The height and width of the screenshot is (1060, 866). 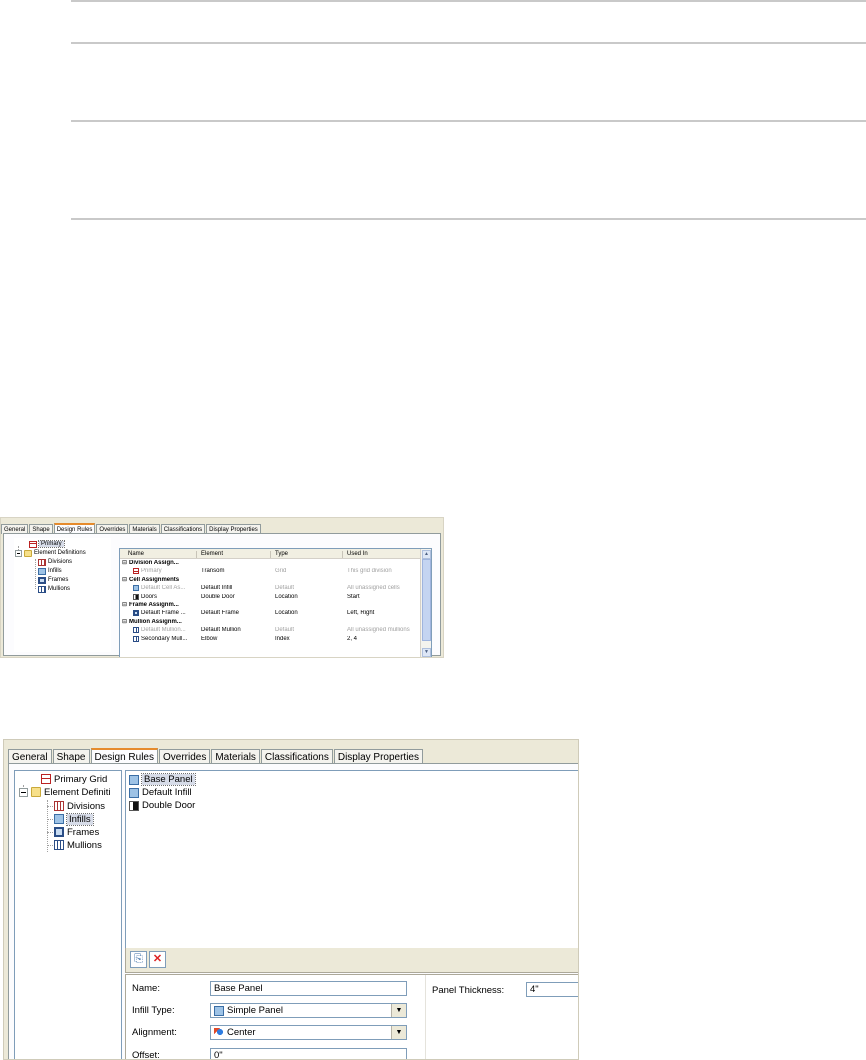 I want to click on table-row: Secondary Mull... Elbow Index 2, 4, so click(x=270, y=639).